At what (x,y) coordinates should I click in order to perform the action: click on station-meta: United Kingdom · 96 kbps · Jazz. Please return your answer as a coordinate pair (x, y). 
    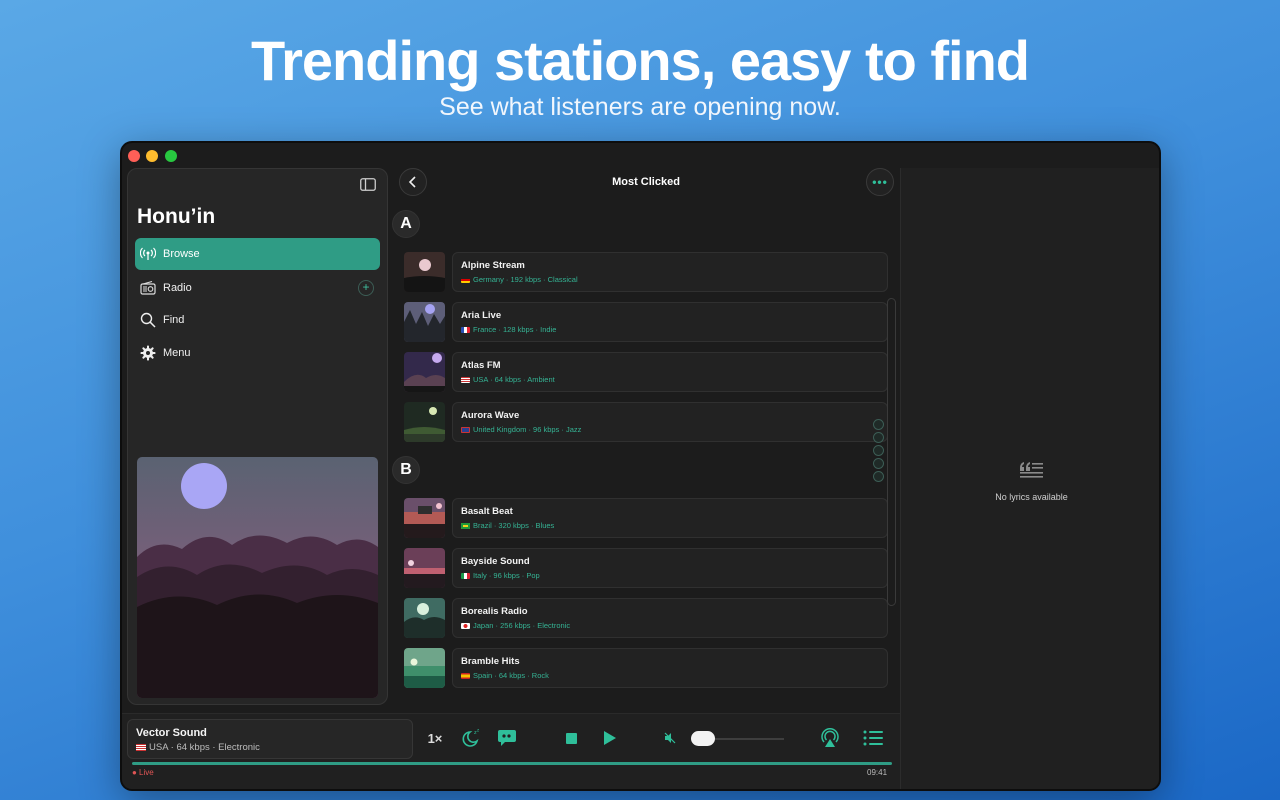
    Looking at the image, I should click on (521, 429).